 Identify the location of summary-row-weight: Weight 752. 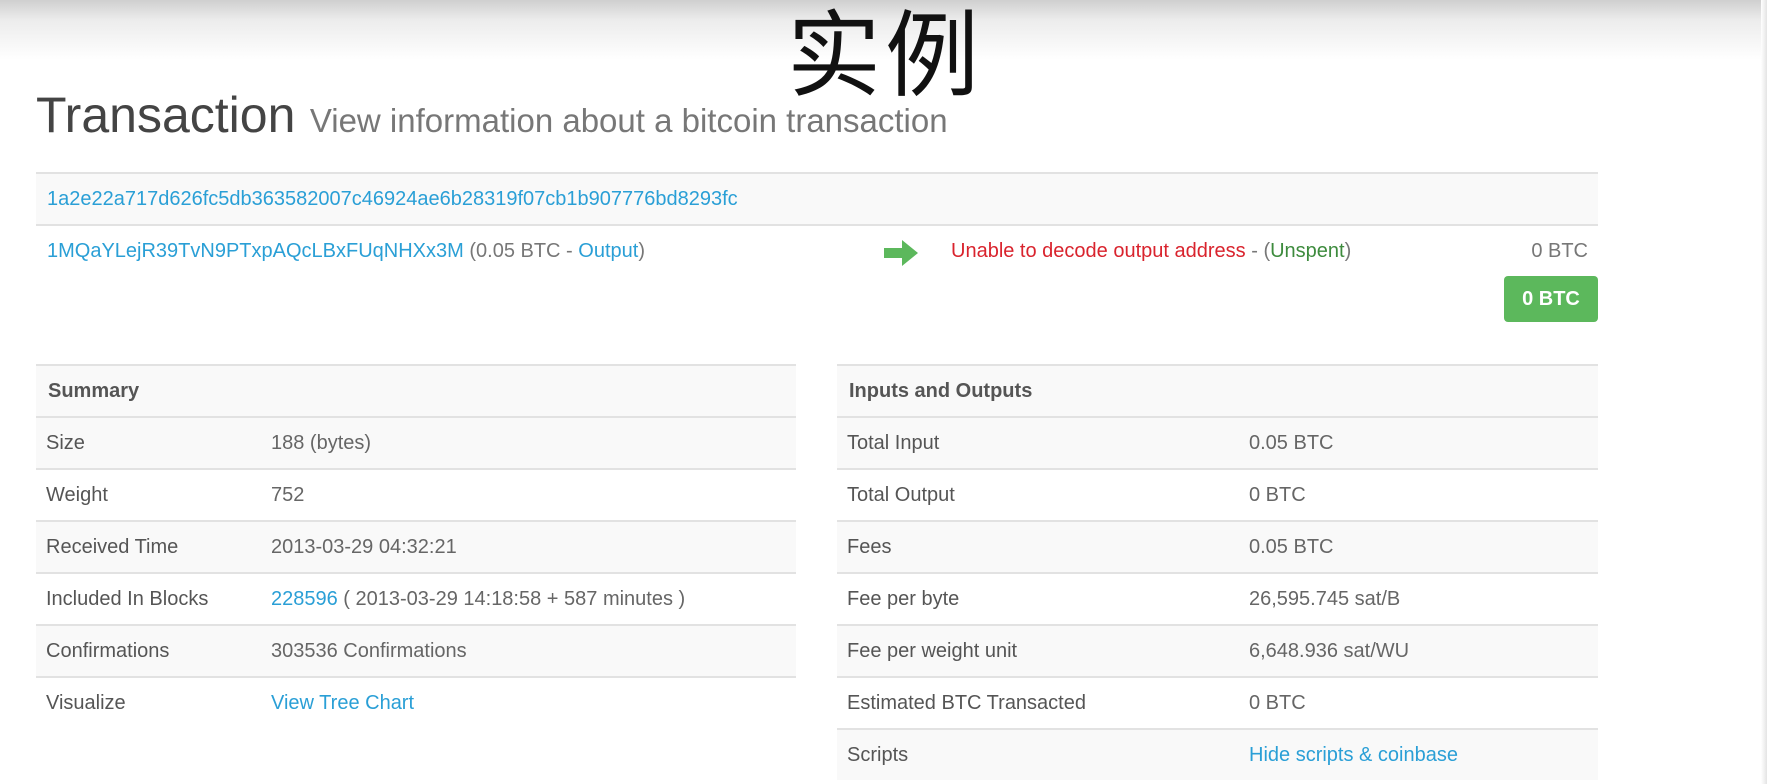
(416, 496).